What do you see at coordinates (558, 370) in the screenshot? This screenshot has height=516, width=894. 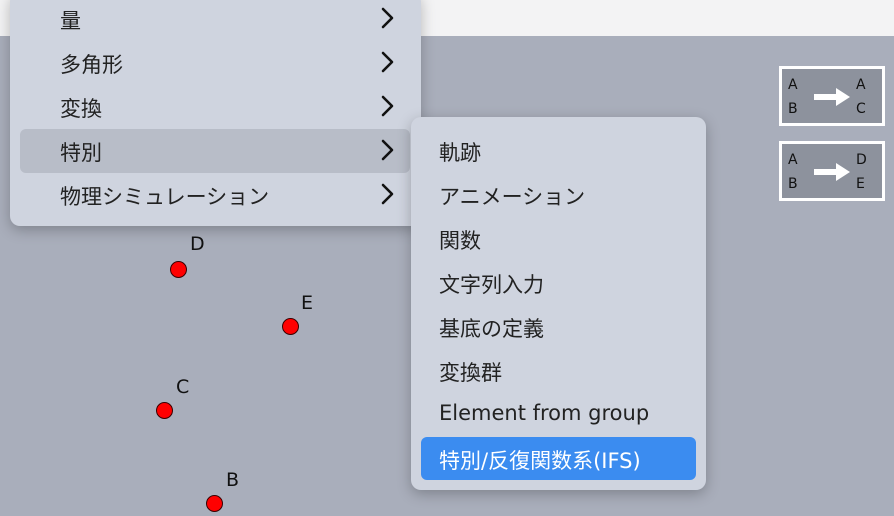 I see `submenu-item-transformation-group: 変換群` at bounding box center [558, 370].